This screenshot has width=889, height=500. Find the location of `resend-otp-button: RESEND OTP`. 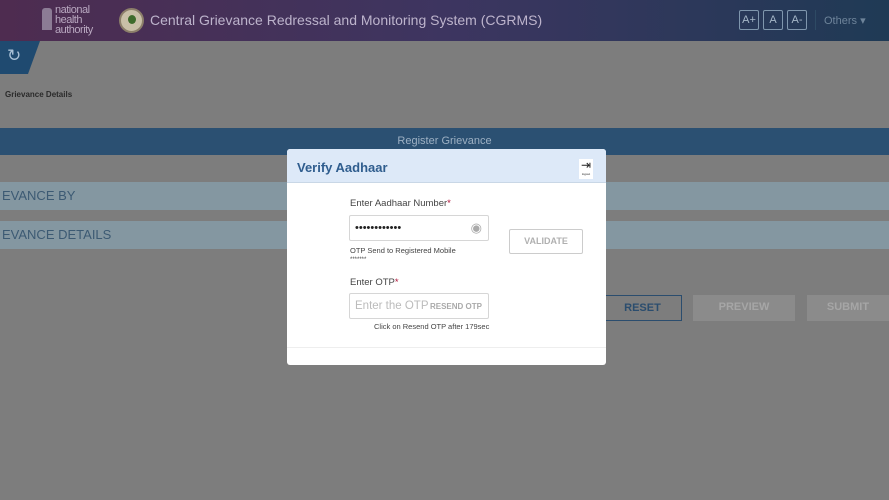

resend-otp-button: RESEND OTP is located at coordinates (456, 306).